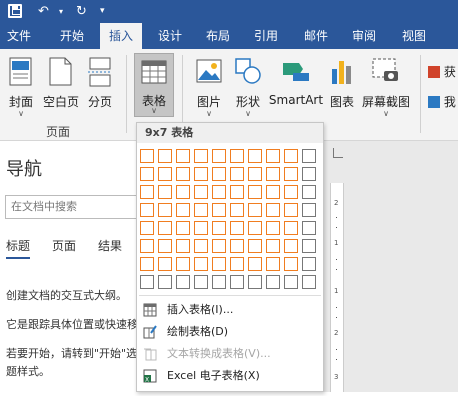 Image resolution: width=458 pixels, height=396 pixels. I want to click on excel-spreadsheet-menu-item: X Excel 电子表格(X), so click(230, 376).